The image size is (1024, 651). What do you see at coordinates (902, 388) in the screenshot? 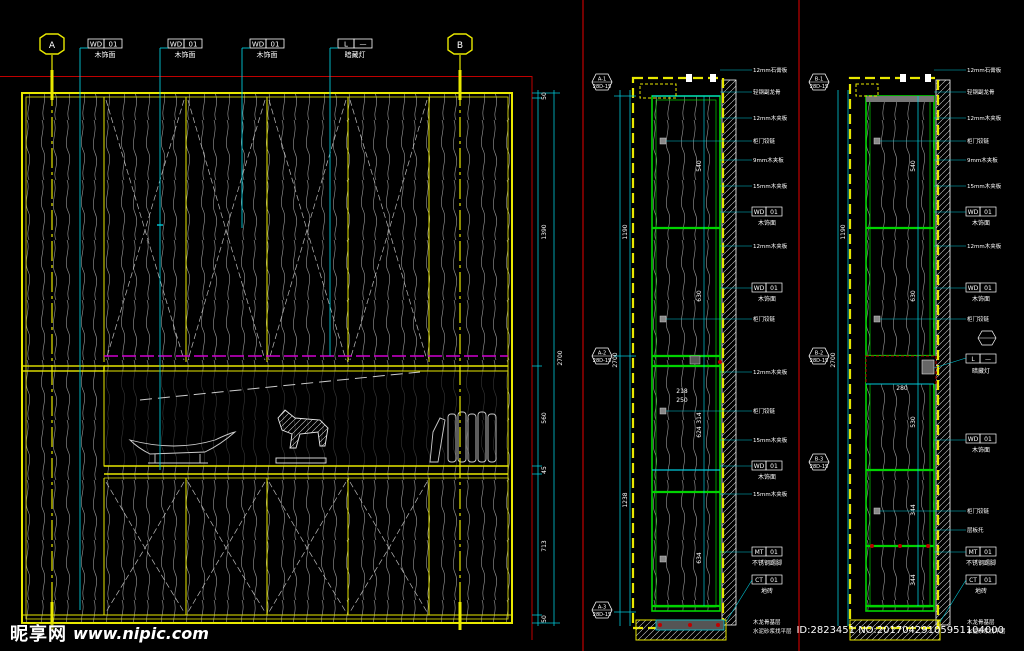
I see `svg-text: 280` at bounding box center [902, 388].